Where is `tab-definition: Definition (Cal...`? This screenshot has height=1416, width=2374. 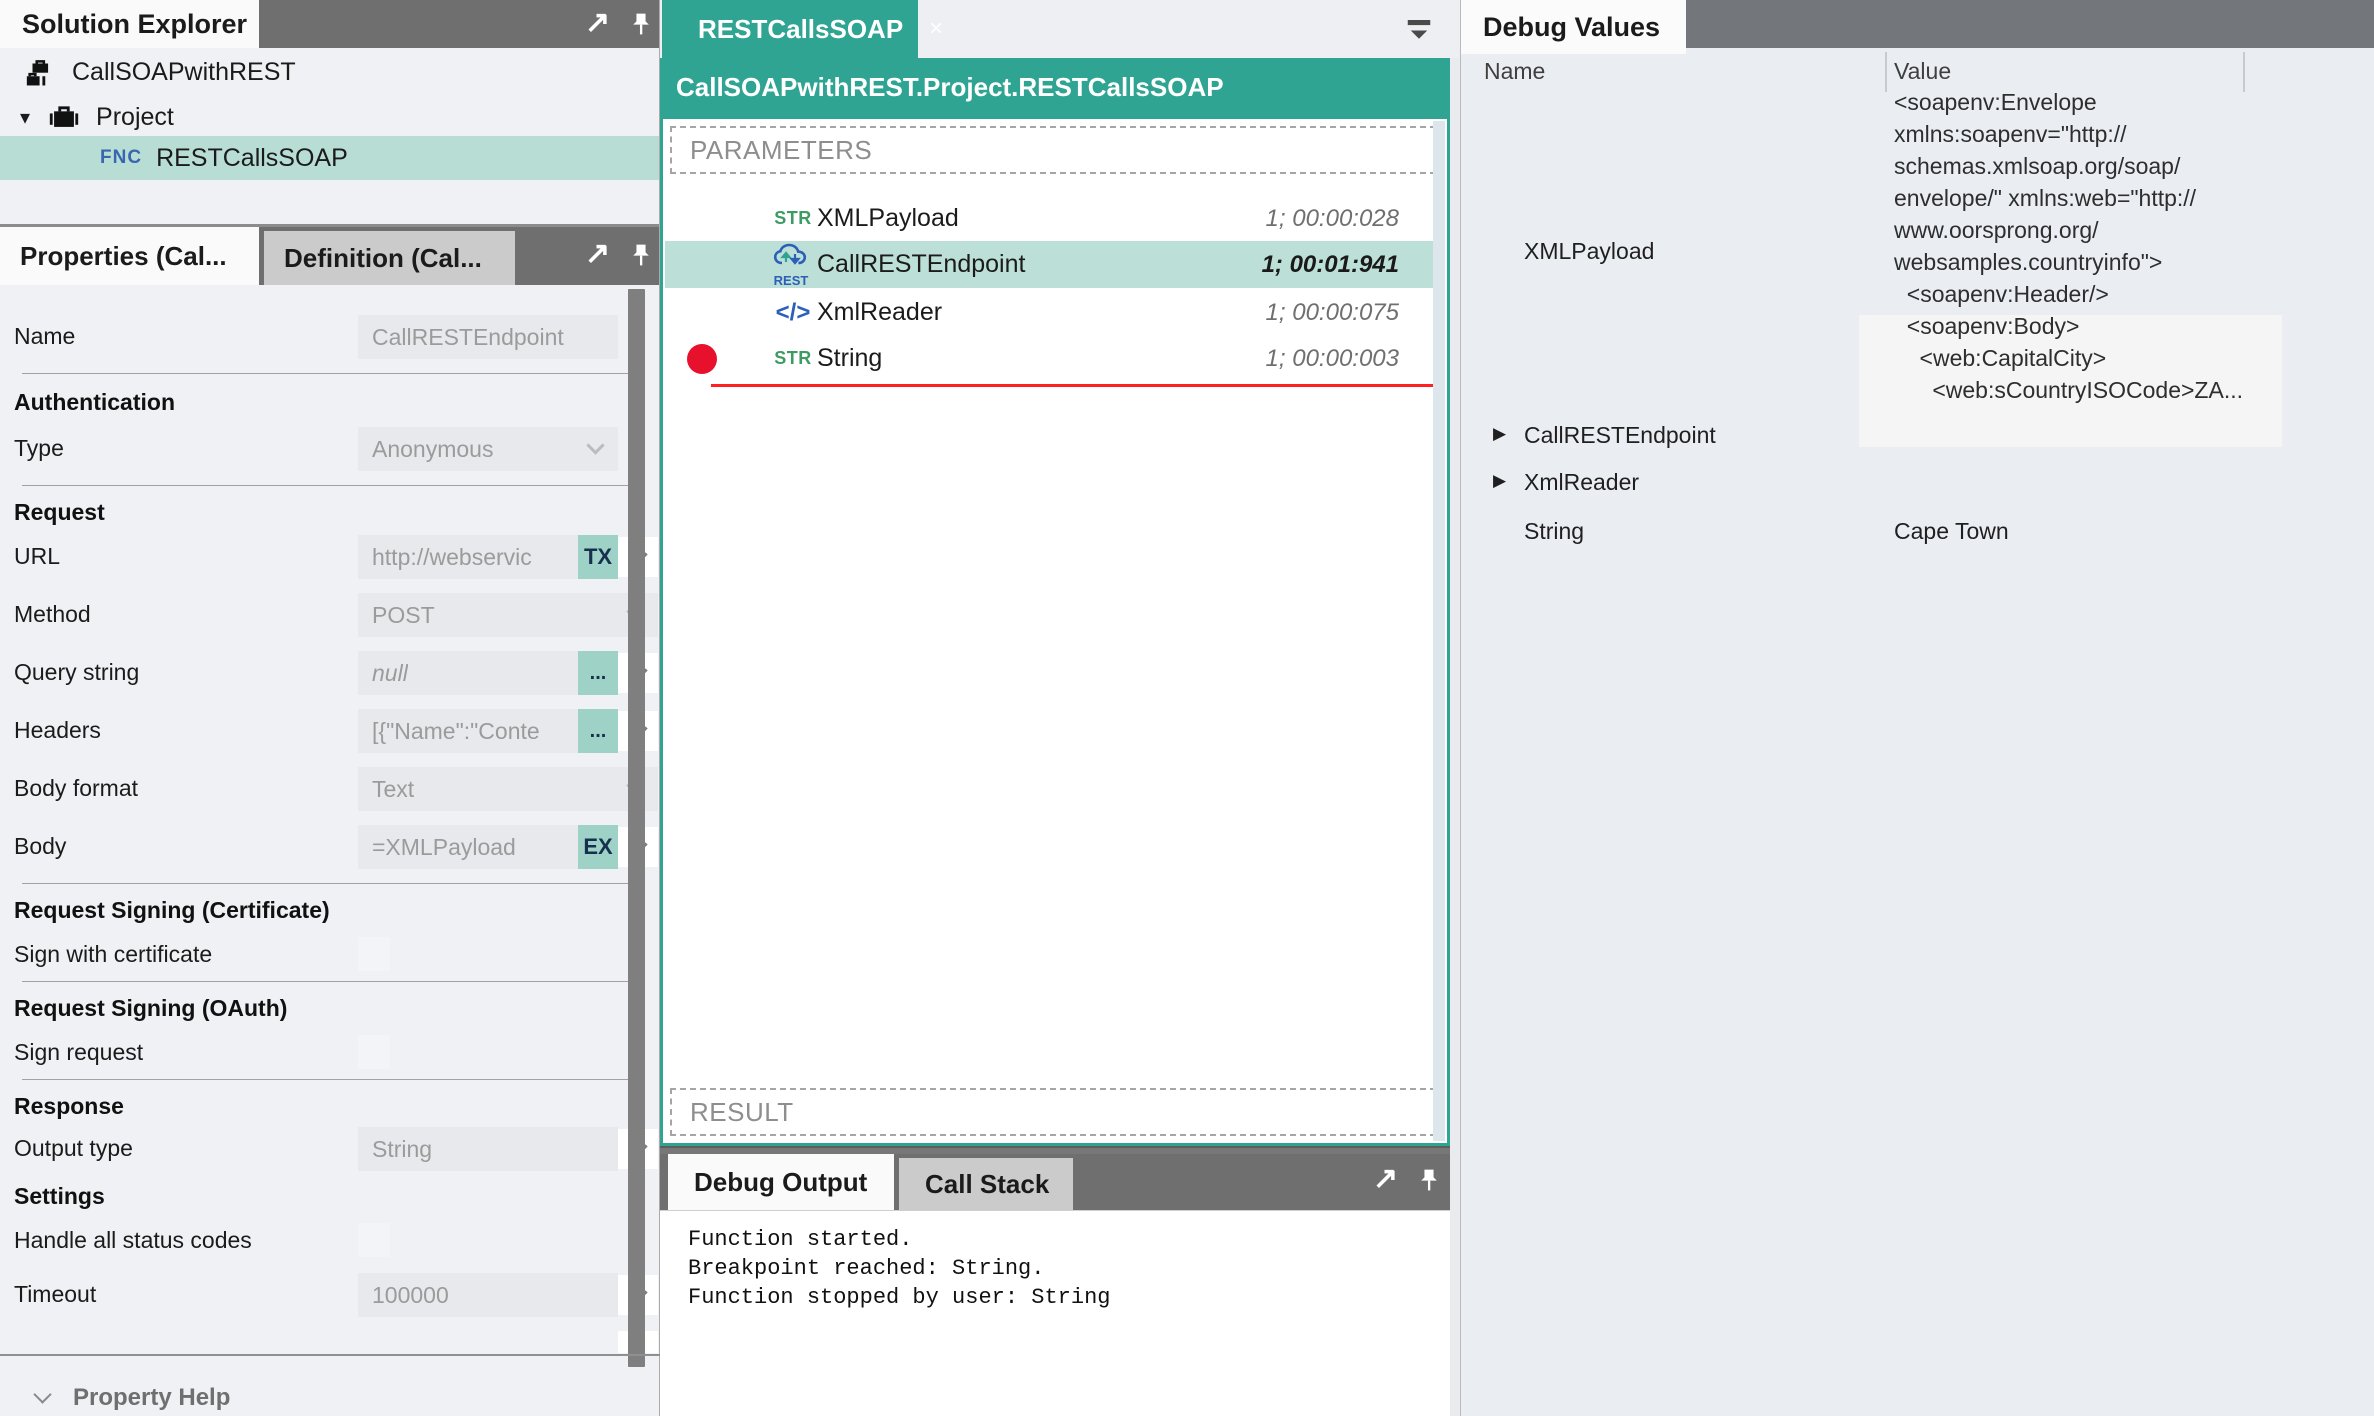 tab-definition: Definition (Cal... is located at coordinates (389, 258).